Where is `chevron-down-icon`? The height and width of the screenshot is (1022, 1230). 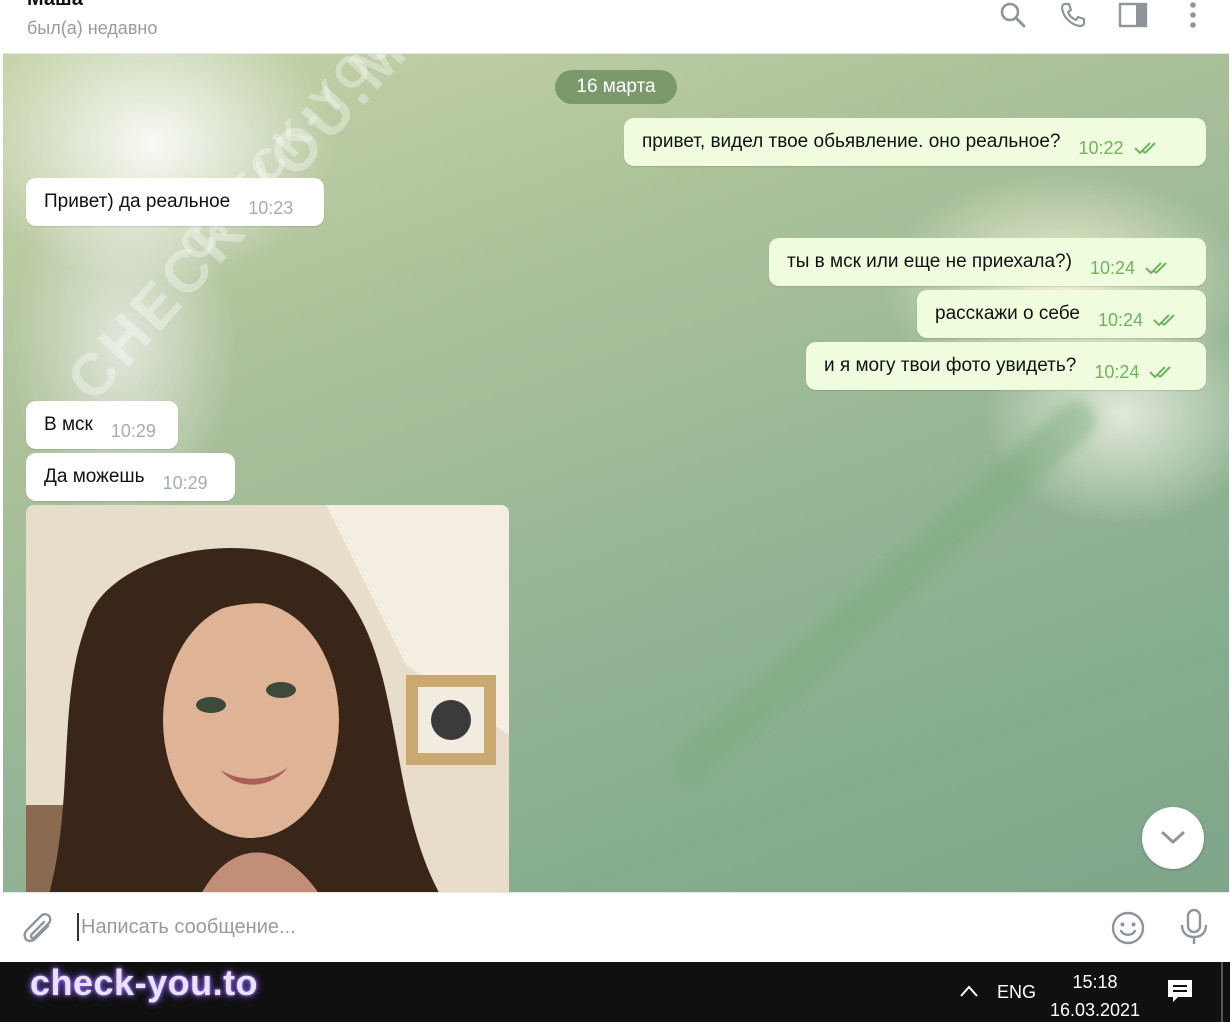
chevron-down-icon is located at coordinates (1173, 837).